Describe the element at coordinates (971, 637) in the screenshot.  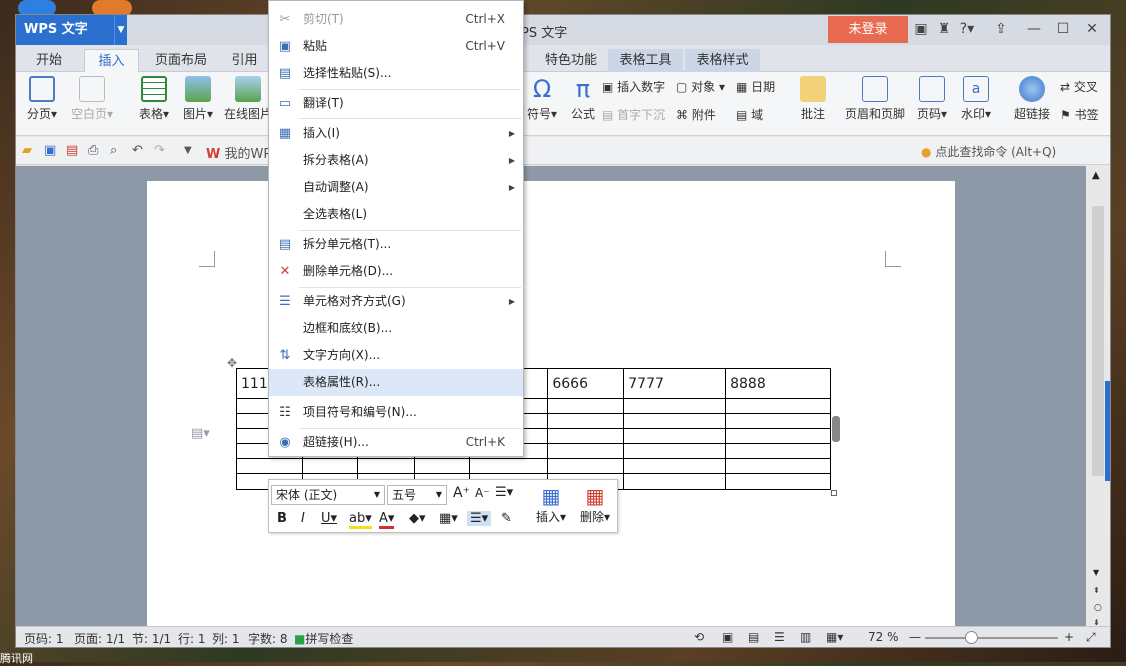
I see `zoom-slider-thumb` at that location.